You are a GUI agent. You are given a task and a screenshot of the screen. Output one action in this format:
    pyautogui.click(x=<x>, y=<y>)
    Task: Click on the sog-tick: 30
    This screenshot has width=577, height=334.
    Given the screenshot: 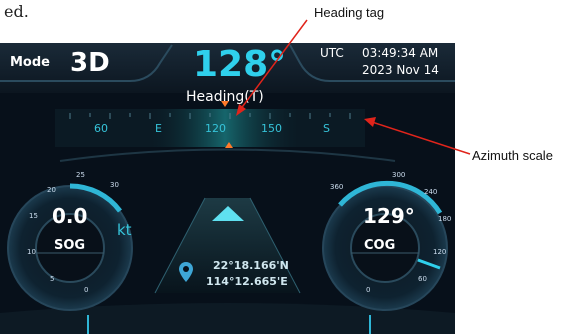 What is the action you would take?
    pyautogui.click(x=114, y=185)
    